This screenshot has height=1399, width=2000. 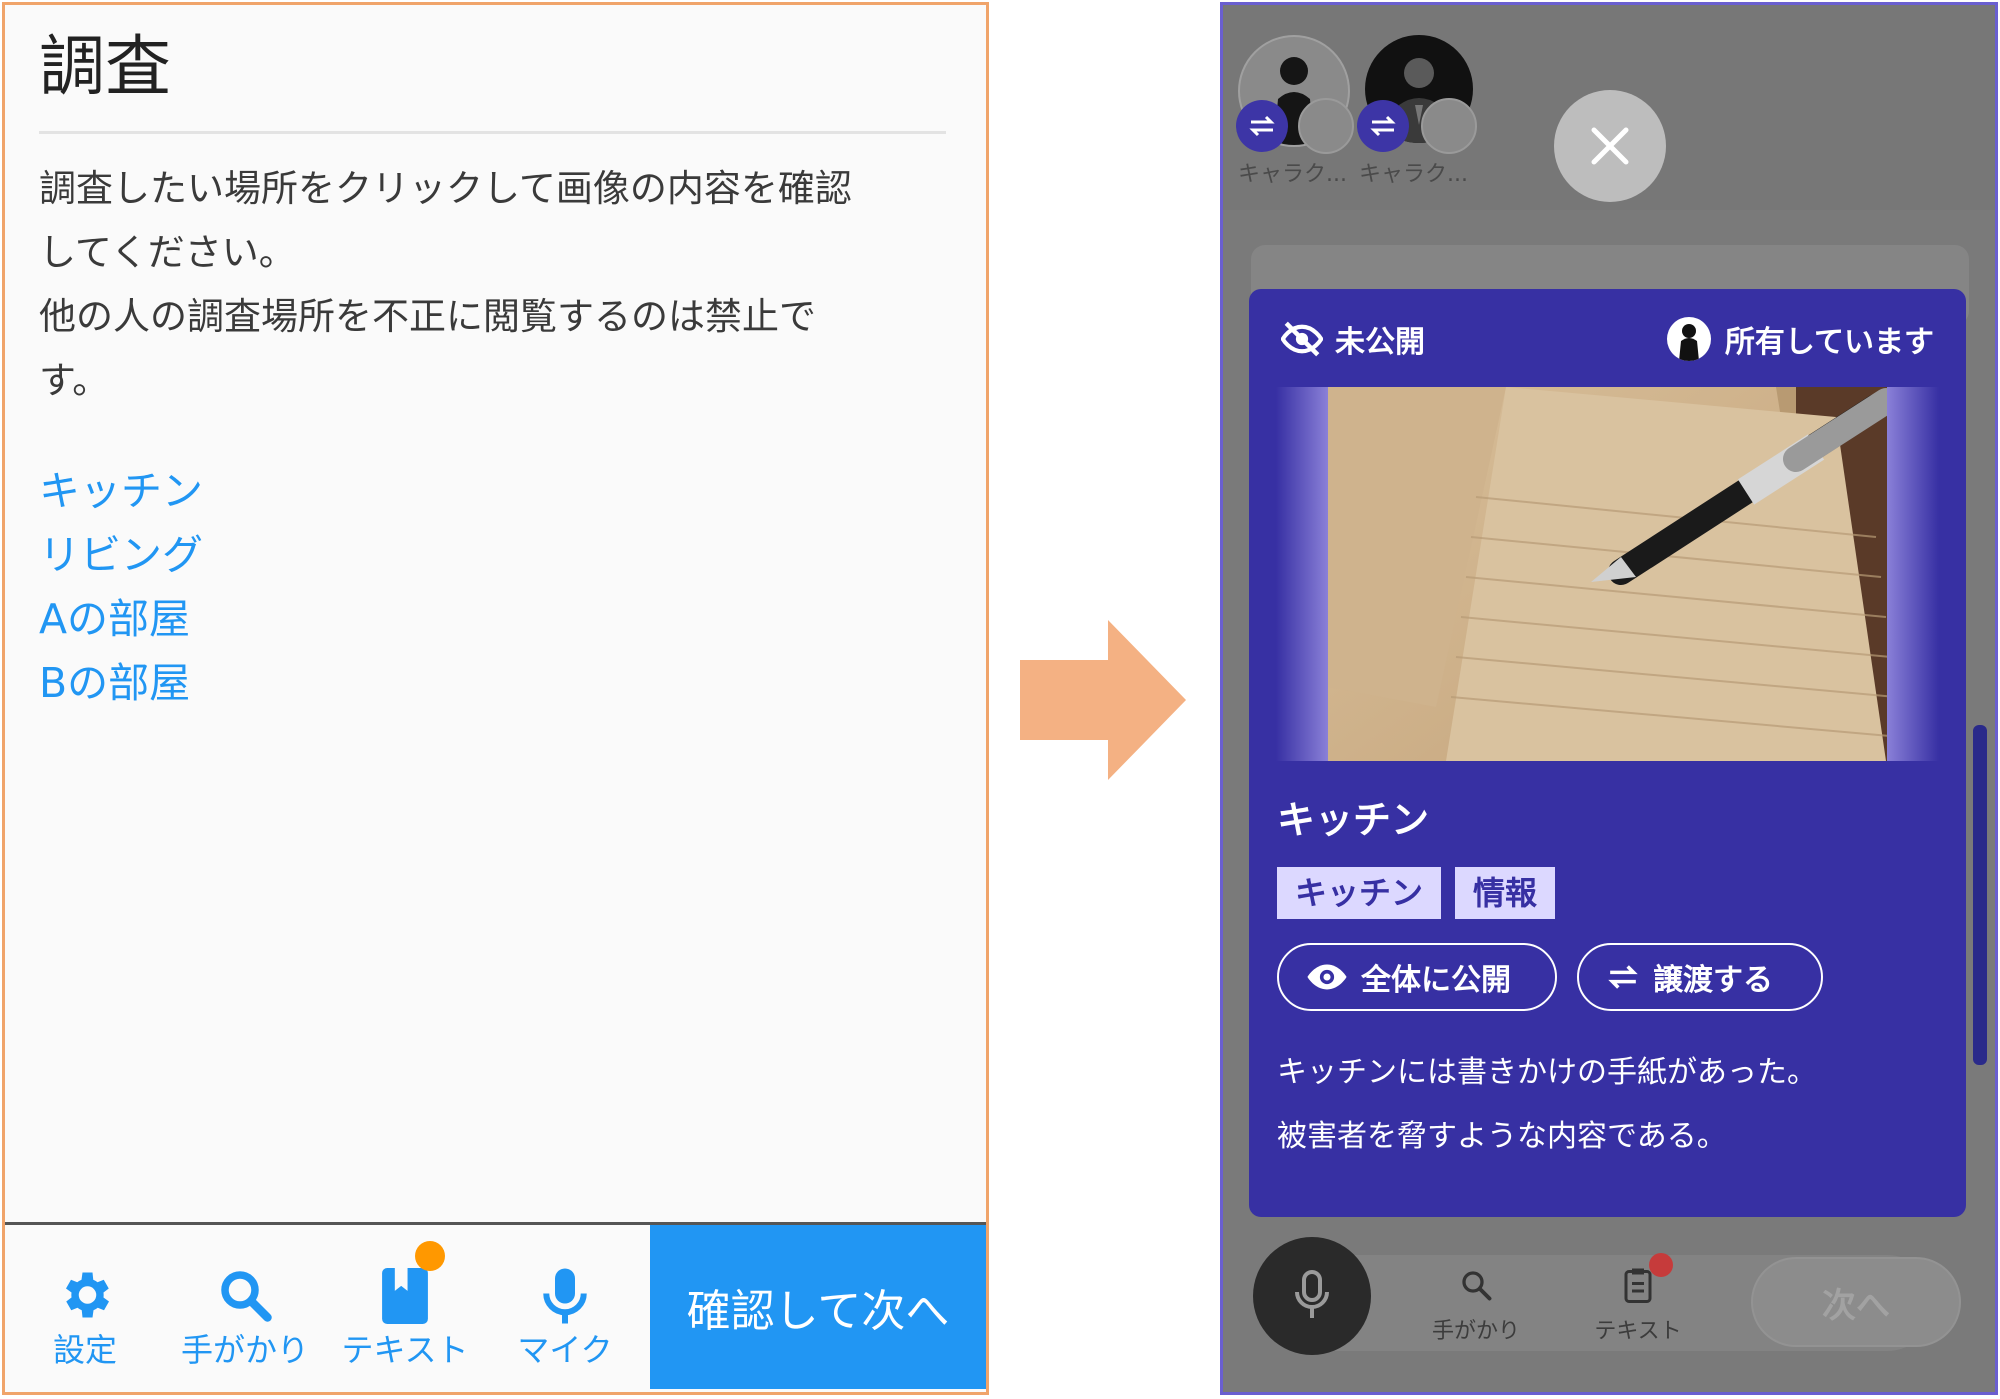 I want to click on title-divider, so click(x=492, y=132).